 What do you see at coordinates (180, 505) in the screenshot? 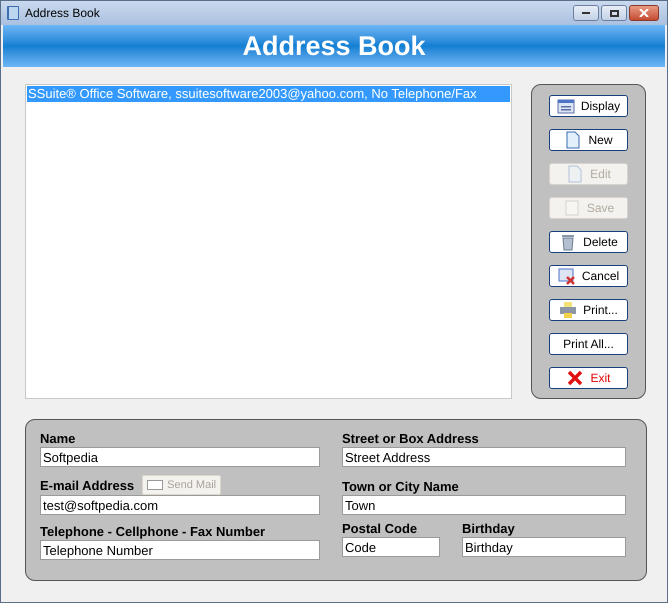
I see `text-field: test@softpedia.com` at bounding box center [180, 505].